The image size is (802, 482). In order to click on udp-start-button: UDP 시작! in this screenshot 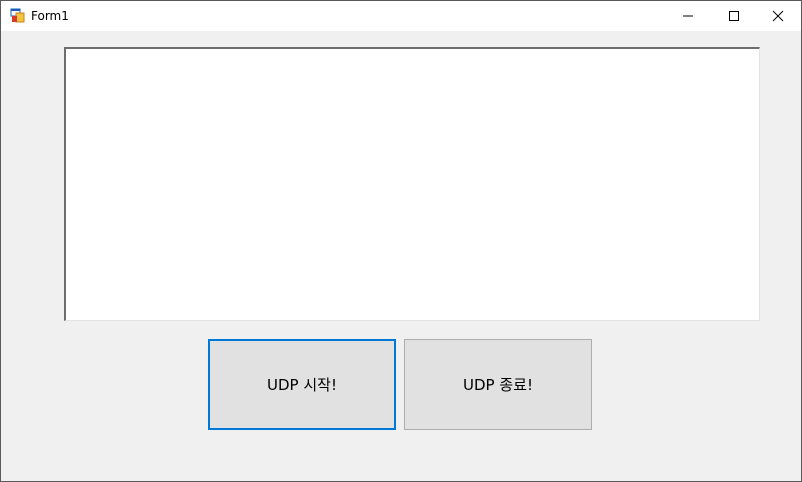, I will do `click(302, 384)`.